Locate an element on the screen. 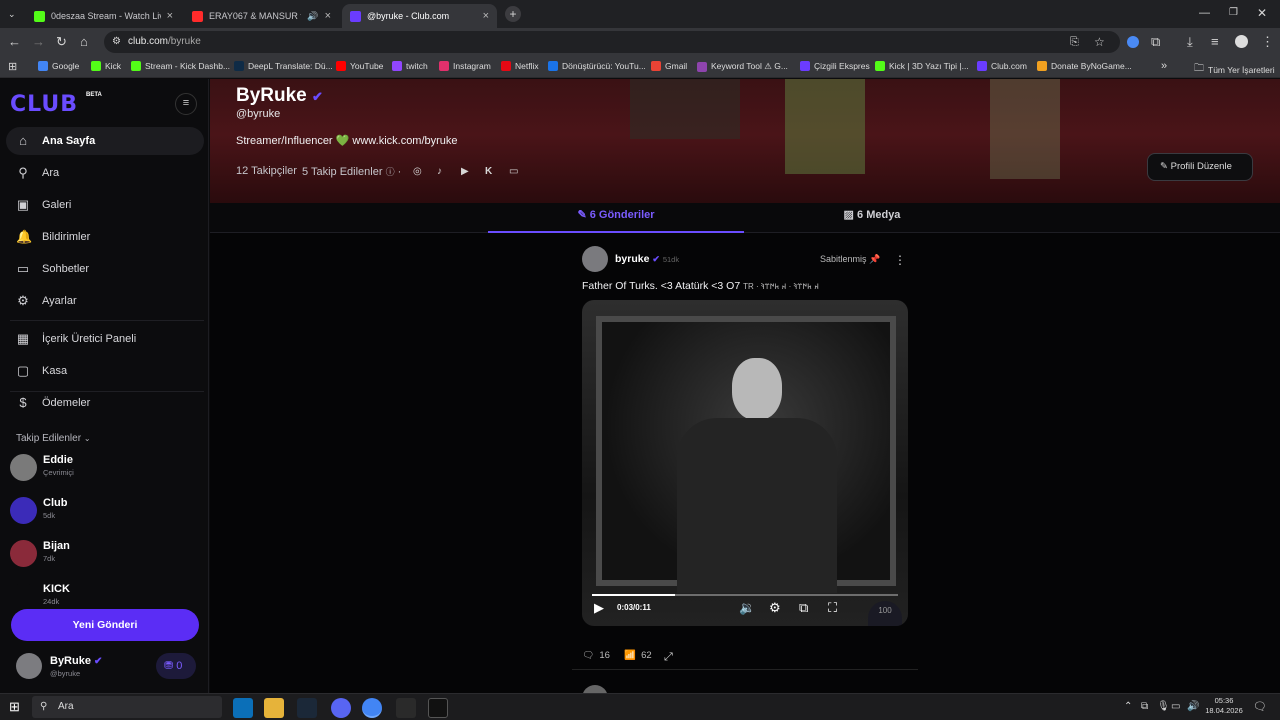 The height and width of the screenshot is (720, 1280). post-author-avatar is located at coordinates (595, 259).